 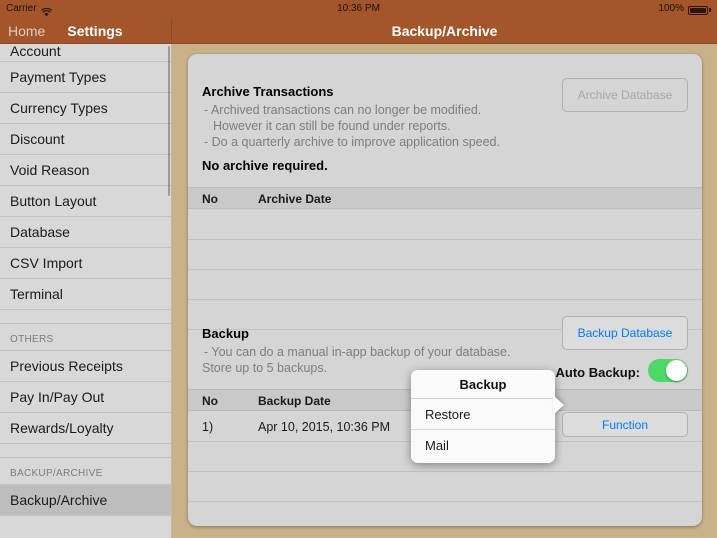 What do you see at coordinates (85, 527) in the screenshot?
I see `sidebar-empty-space` at bounding box center [85, 527].